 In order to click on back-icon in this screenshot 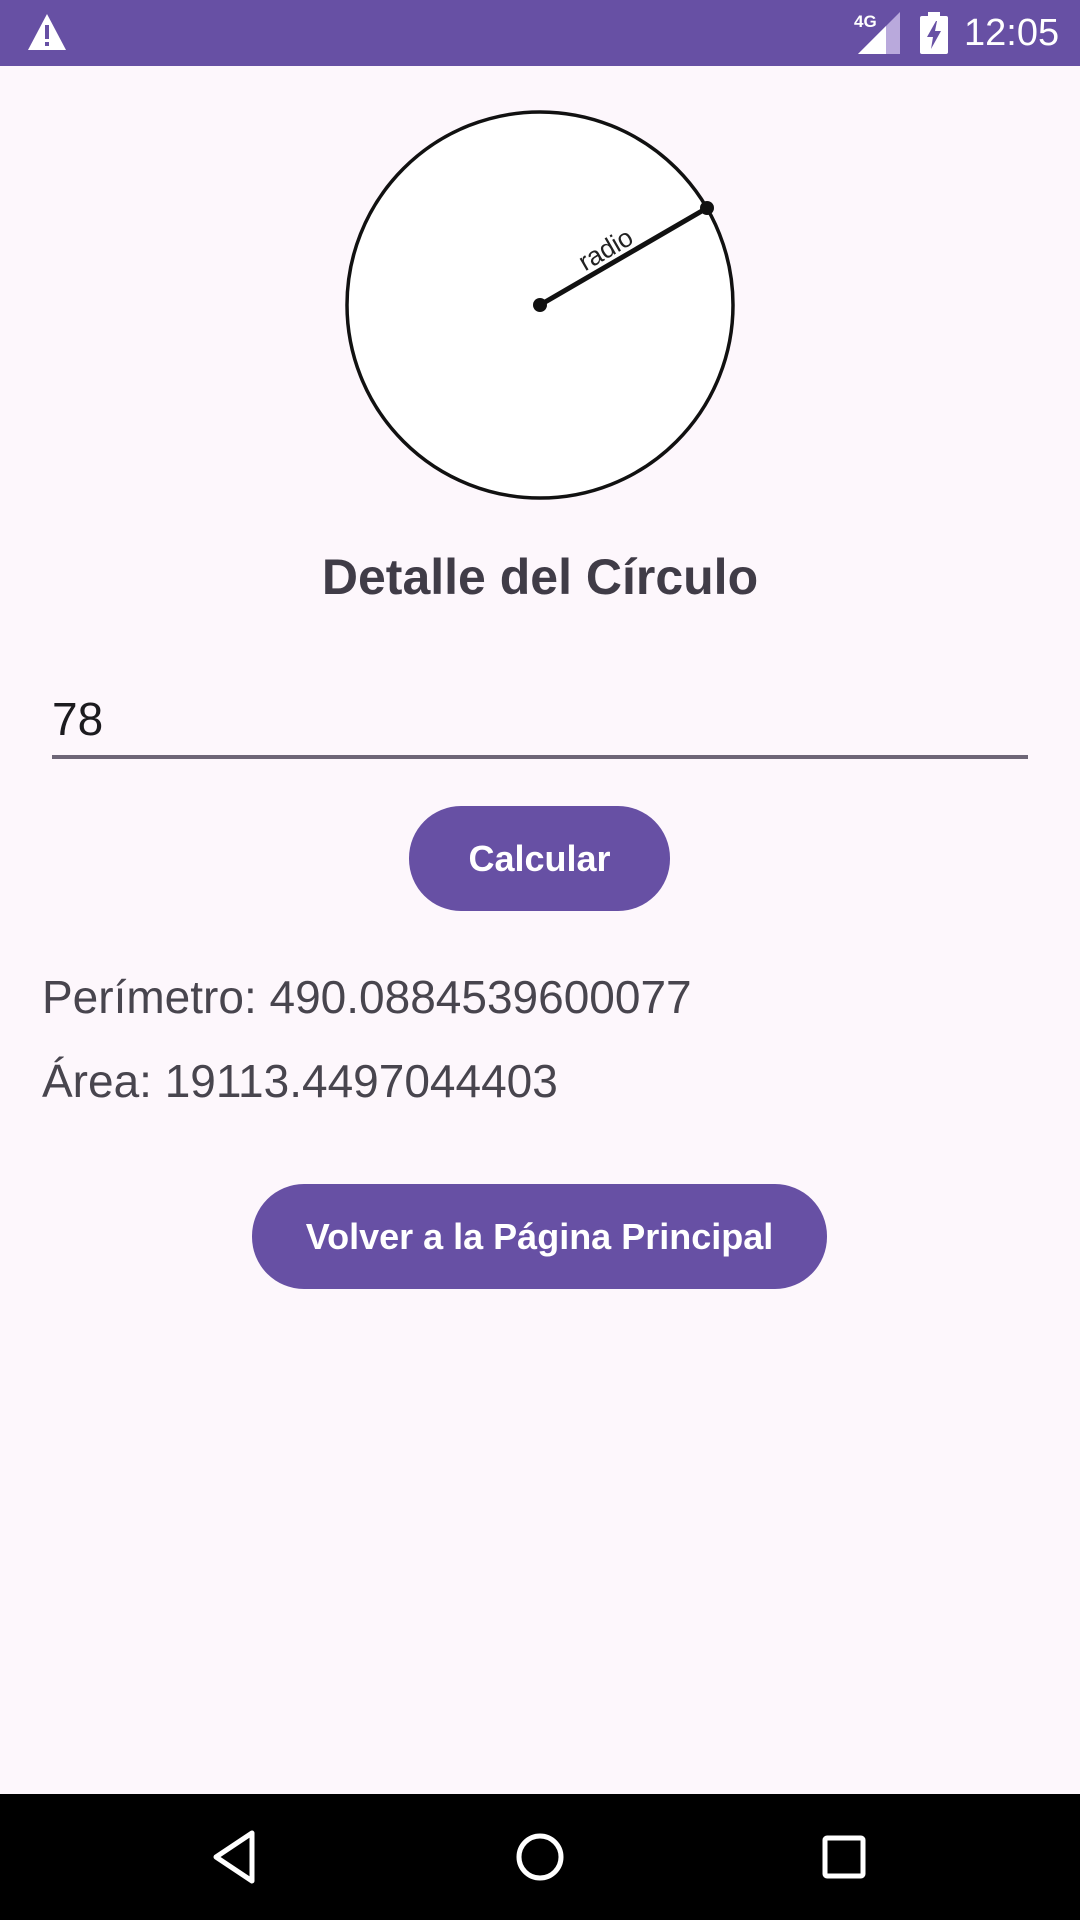, I will do `click(236, 1857)`.